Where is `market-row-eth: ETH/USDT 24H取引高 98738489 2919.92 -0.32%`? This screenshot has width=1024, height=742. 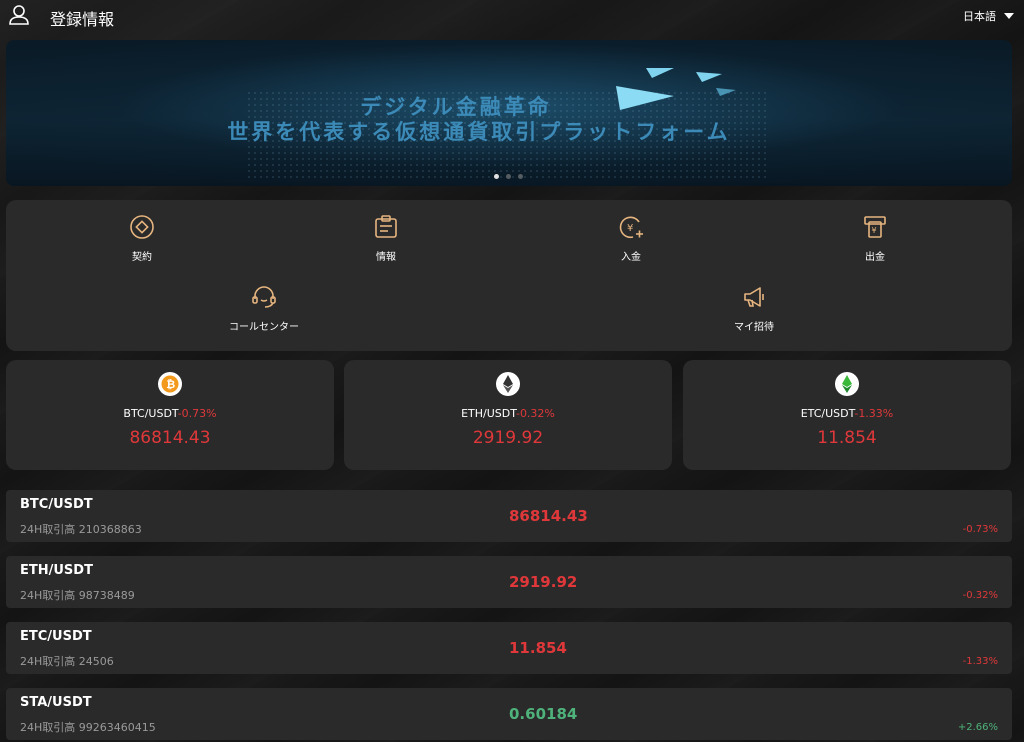
market-row-eth: ETH/USDT 24H取引高 98738489 2919.92 -0.32% is located at coordinates (509, 582).